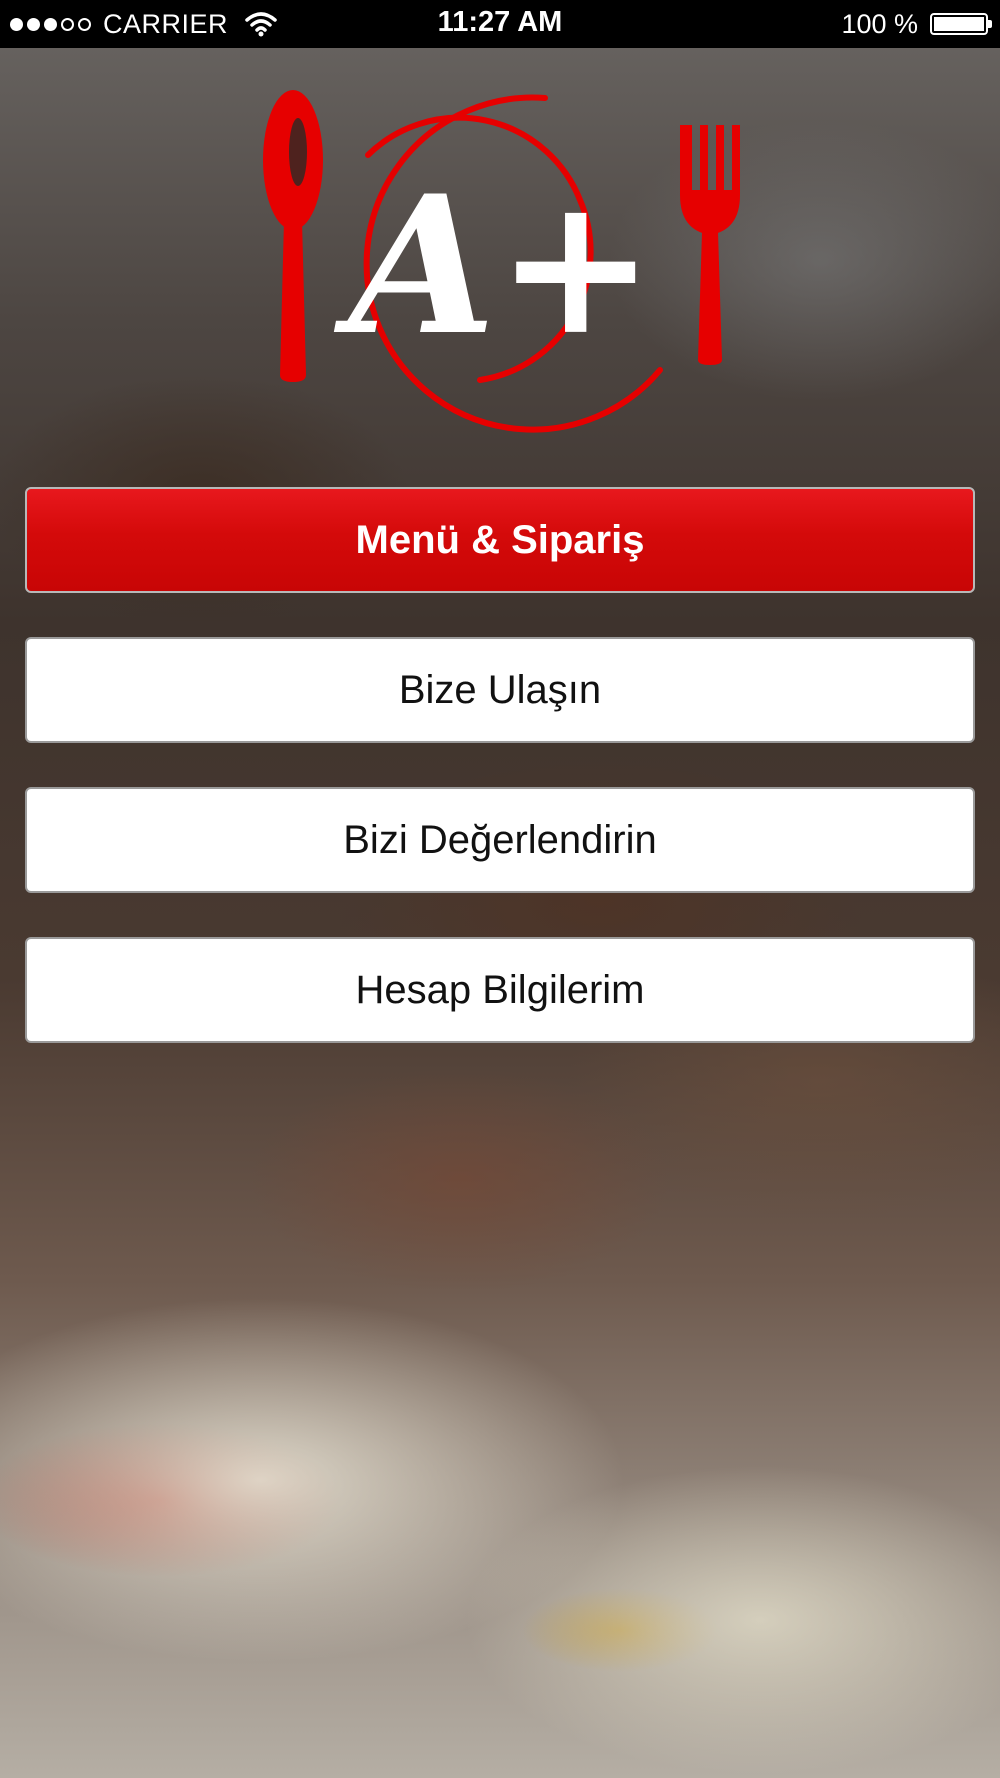 This screenshot has width=1000, height=1778. I want to click on battery-percentage: 100 %, so click(879, 23).